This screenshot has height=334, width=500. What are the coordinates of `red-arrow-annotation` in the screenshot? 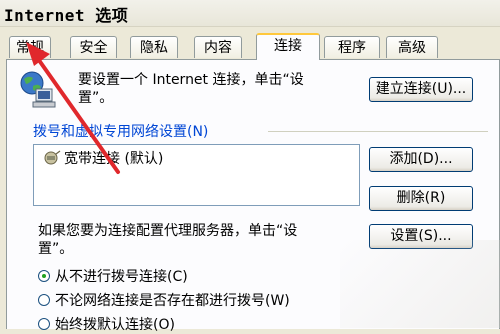 It's located at (73, 108).